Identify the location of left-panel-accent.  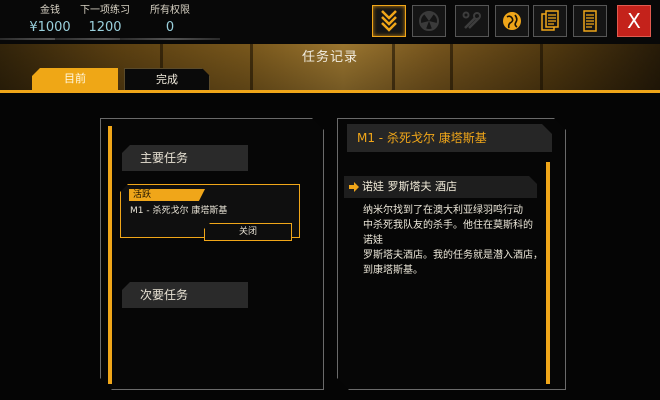
(110, 255).